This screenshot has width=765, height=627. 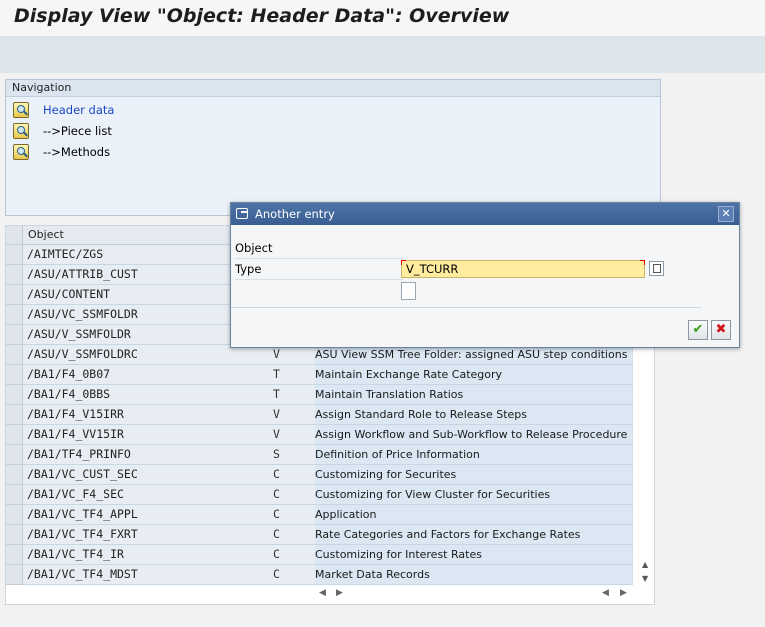 I want to click on cell-object: /BA1/TF4_PRINFO, so click(x=149, y=455).